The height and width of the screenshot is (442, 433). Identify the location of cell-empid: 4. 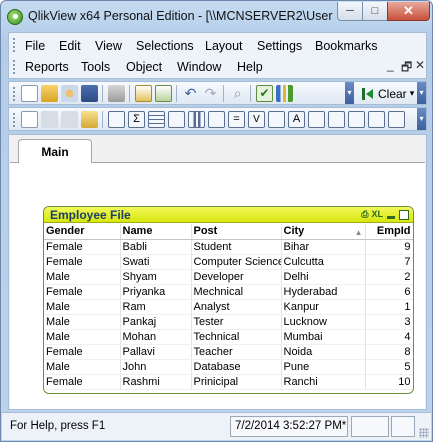
(389, 337).